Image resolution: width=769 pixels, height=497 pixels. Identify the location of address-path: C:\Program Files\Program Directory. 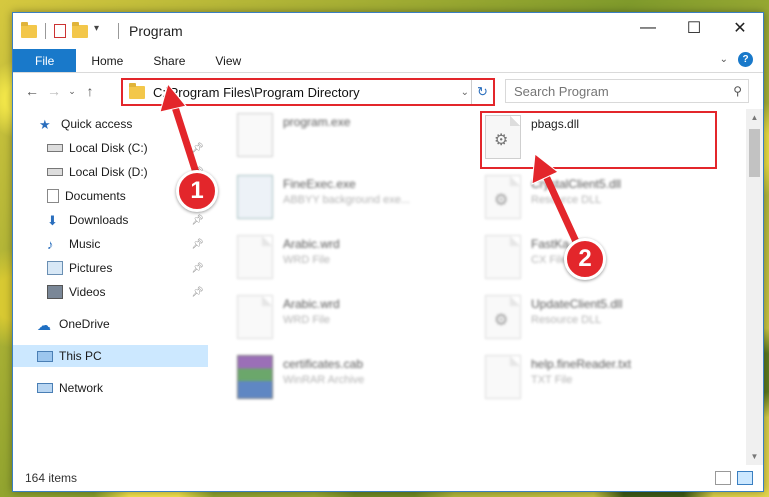
(256, 92).